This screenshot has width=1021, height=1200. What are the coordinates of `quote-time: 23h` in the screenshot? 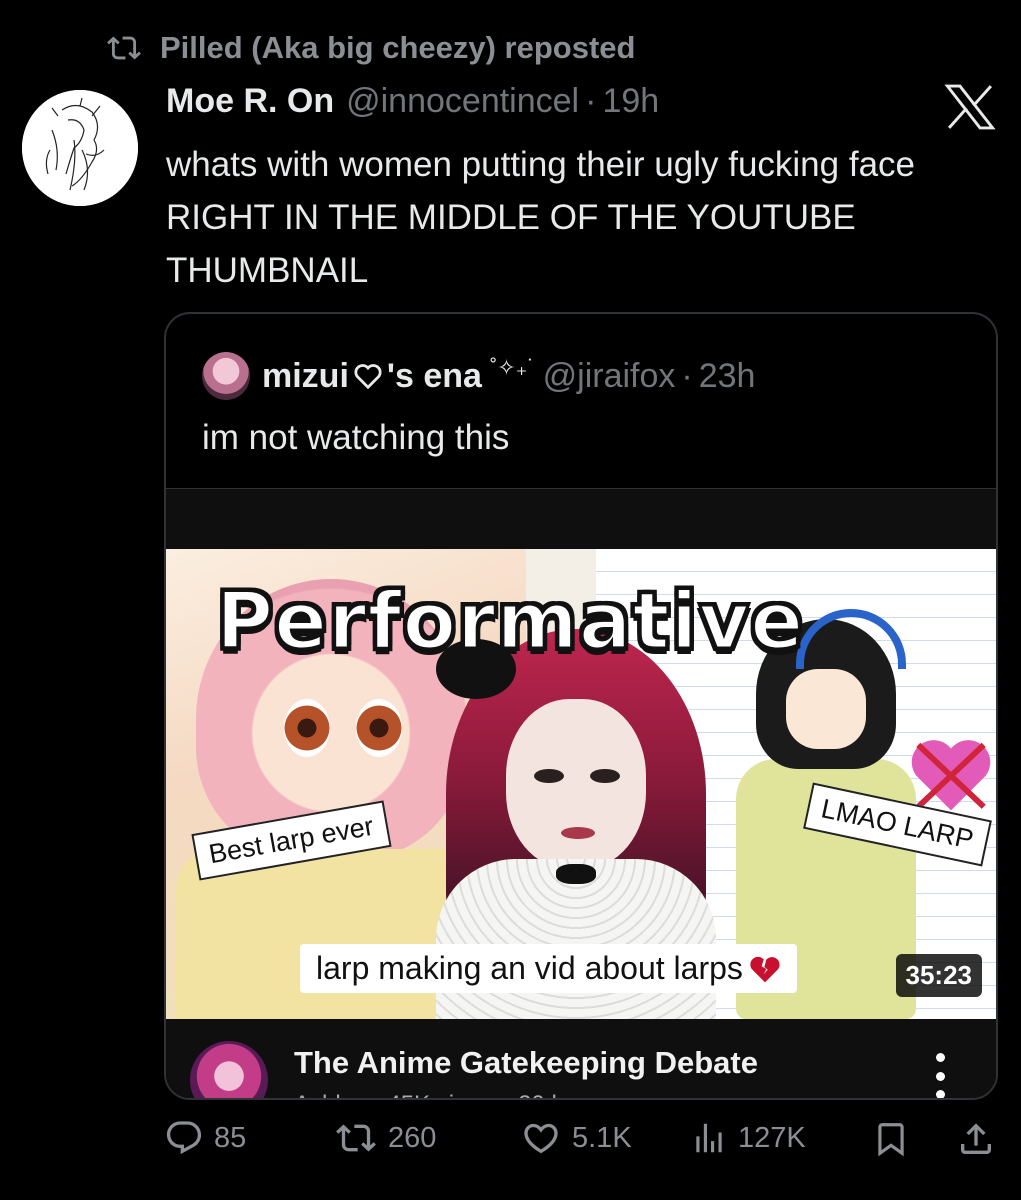 It's located at (727, 376).